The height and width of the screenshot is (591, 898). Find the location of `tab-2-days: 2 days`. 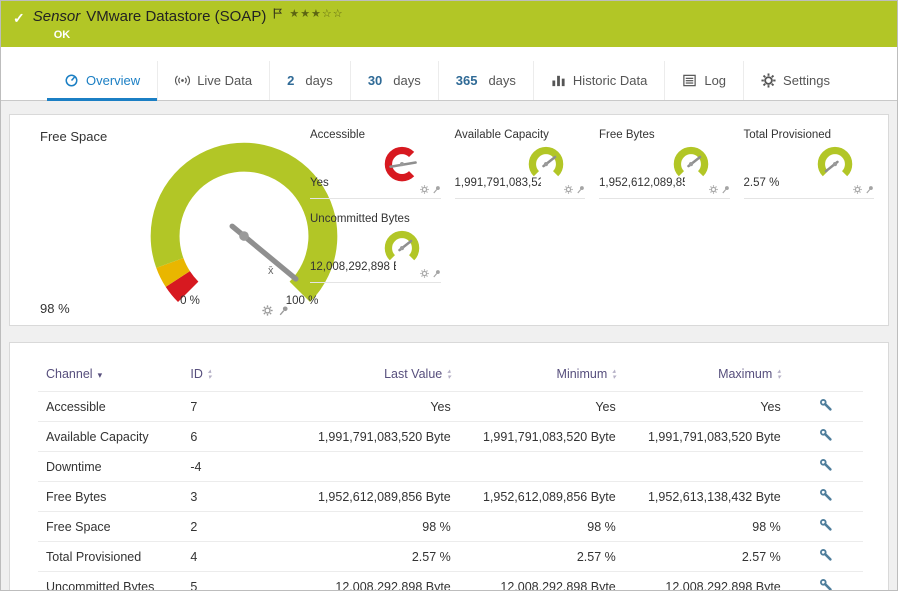

tab-2-days: 2 days is located at coordinates (309, 80).